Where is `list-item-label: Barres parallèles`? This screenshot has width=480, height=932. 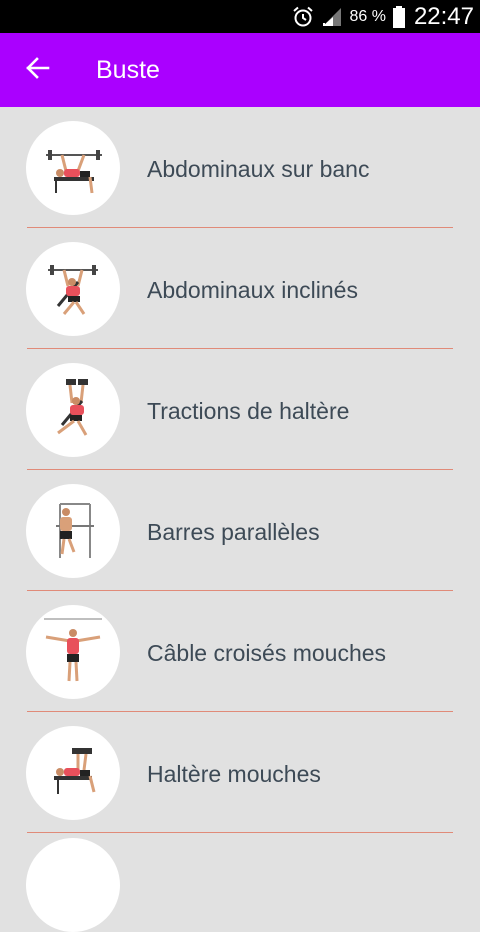 list-item-label: Barres parallèles is located at coordinates (233, 532).